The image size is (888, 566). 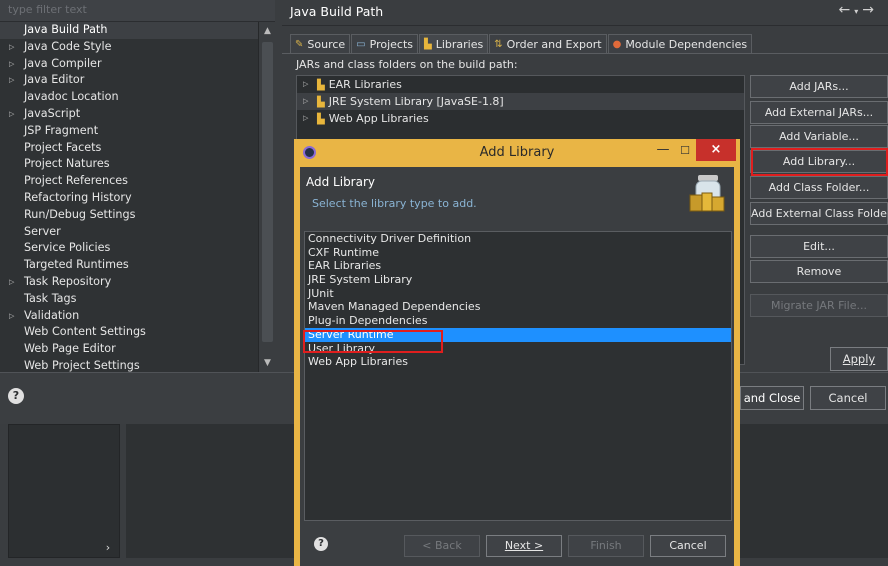 I want to click on tree-item: Server, so click(x=129, y=232).